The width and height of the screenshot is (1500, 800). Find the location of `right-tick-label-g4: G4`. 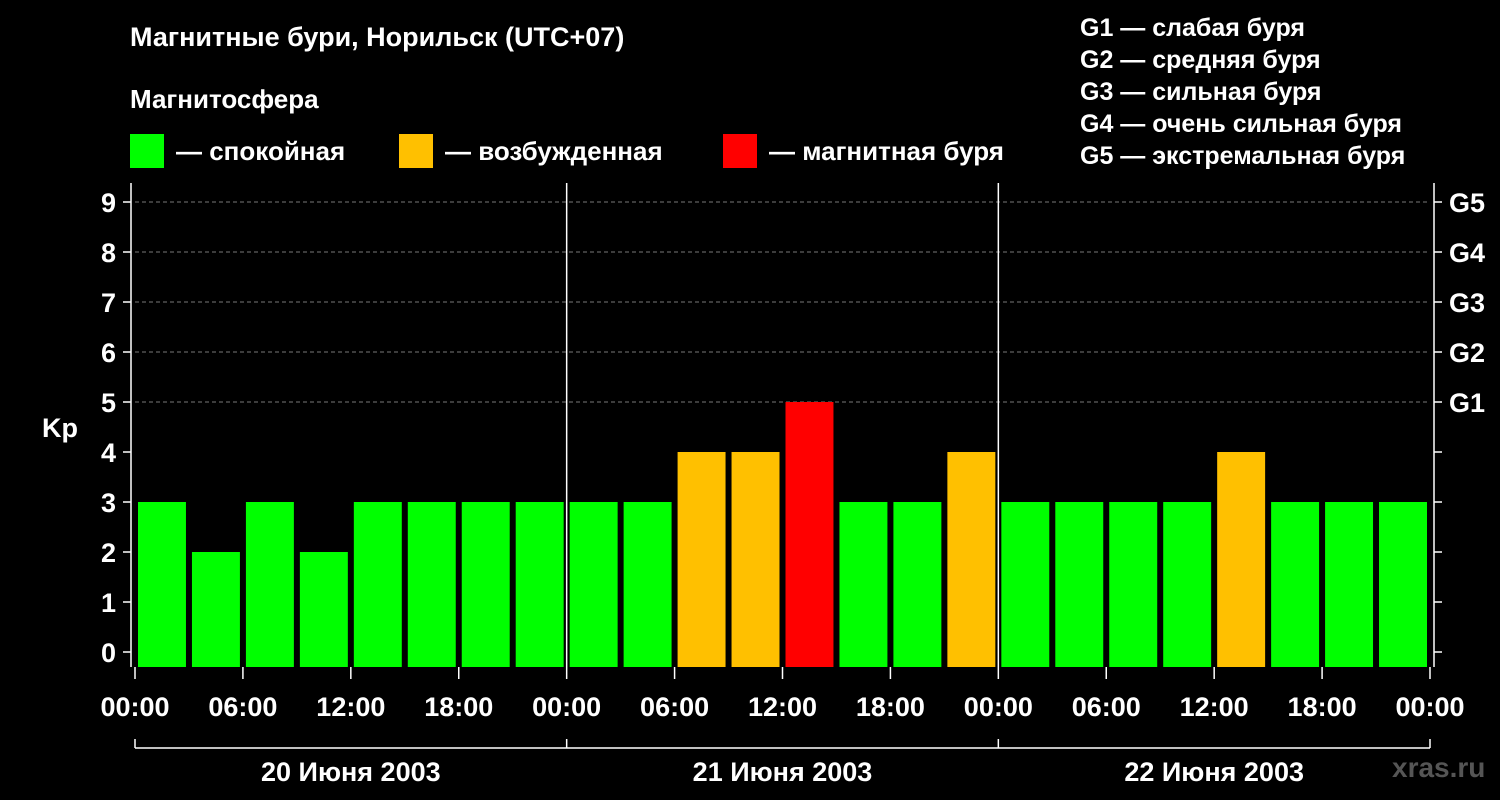

right-tick-label-g4: G4 is located at coordinates (1467, 253).